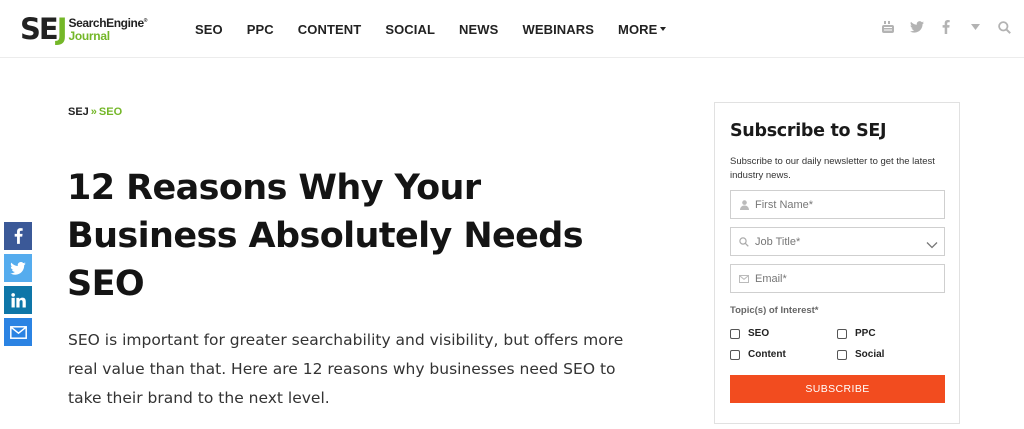 Image resolution: width=1024 pixels, height=429 pixels. I want to click on logo-monogram: SEJ, so click(44, 28).